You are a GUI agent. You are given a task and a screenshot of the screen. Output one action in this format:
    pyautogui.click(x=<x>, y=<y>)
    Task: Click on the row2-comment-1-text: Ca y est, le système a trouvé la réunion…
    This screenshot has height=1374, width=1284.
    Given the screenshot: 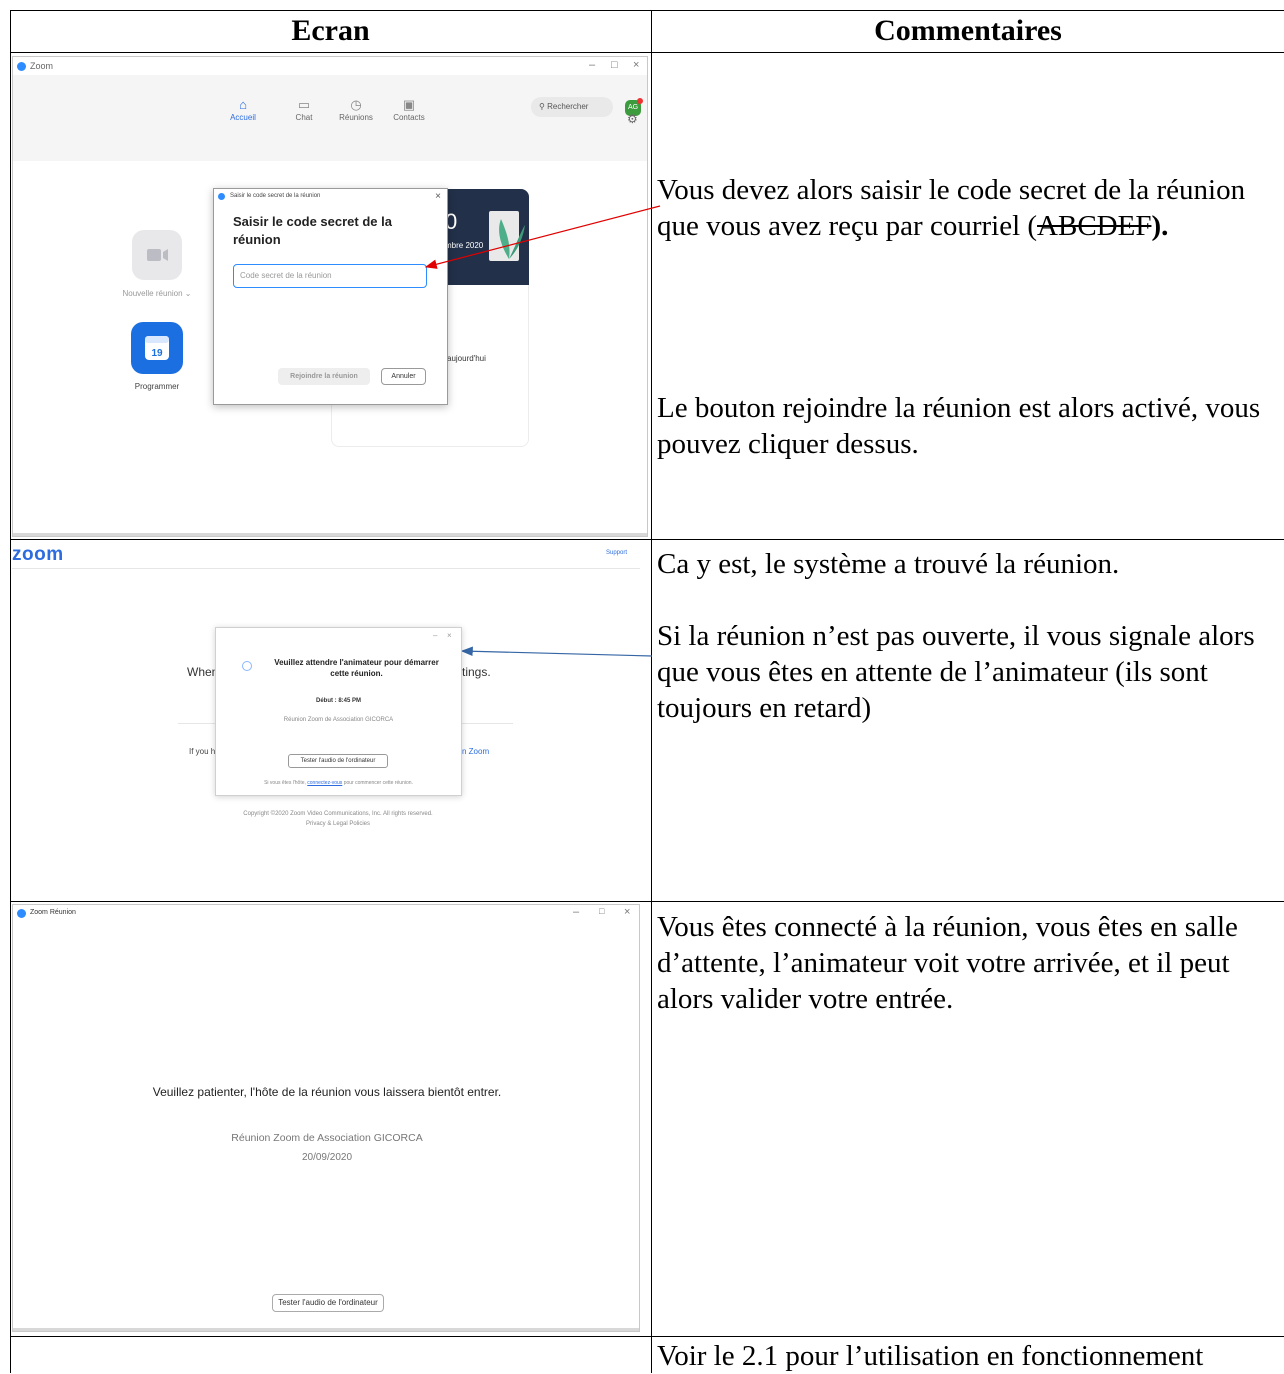 What is the action you would take?
    pyautogui.click(x=888, y=564)
    